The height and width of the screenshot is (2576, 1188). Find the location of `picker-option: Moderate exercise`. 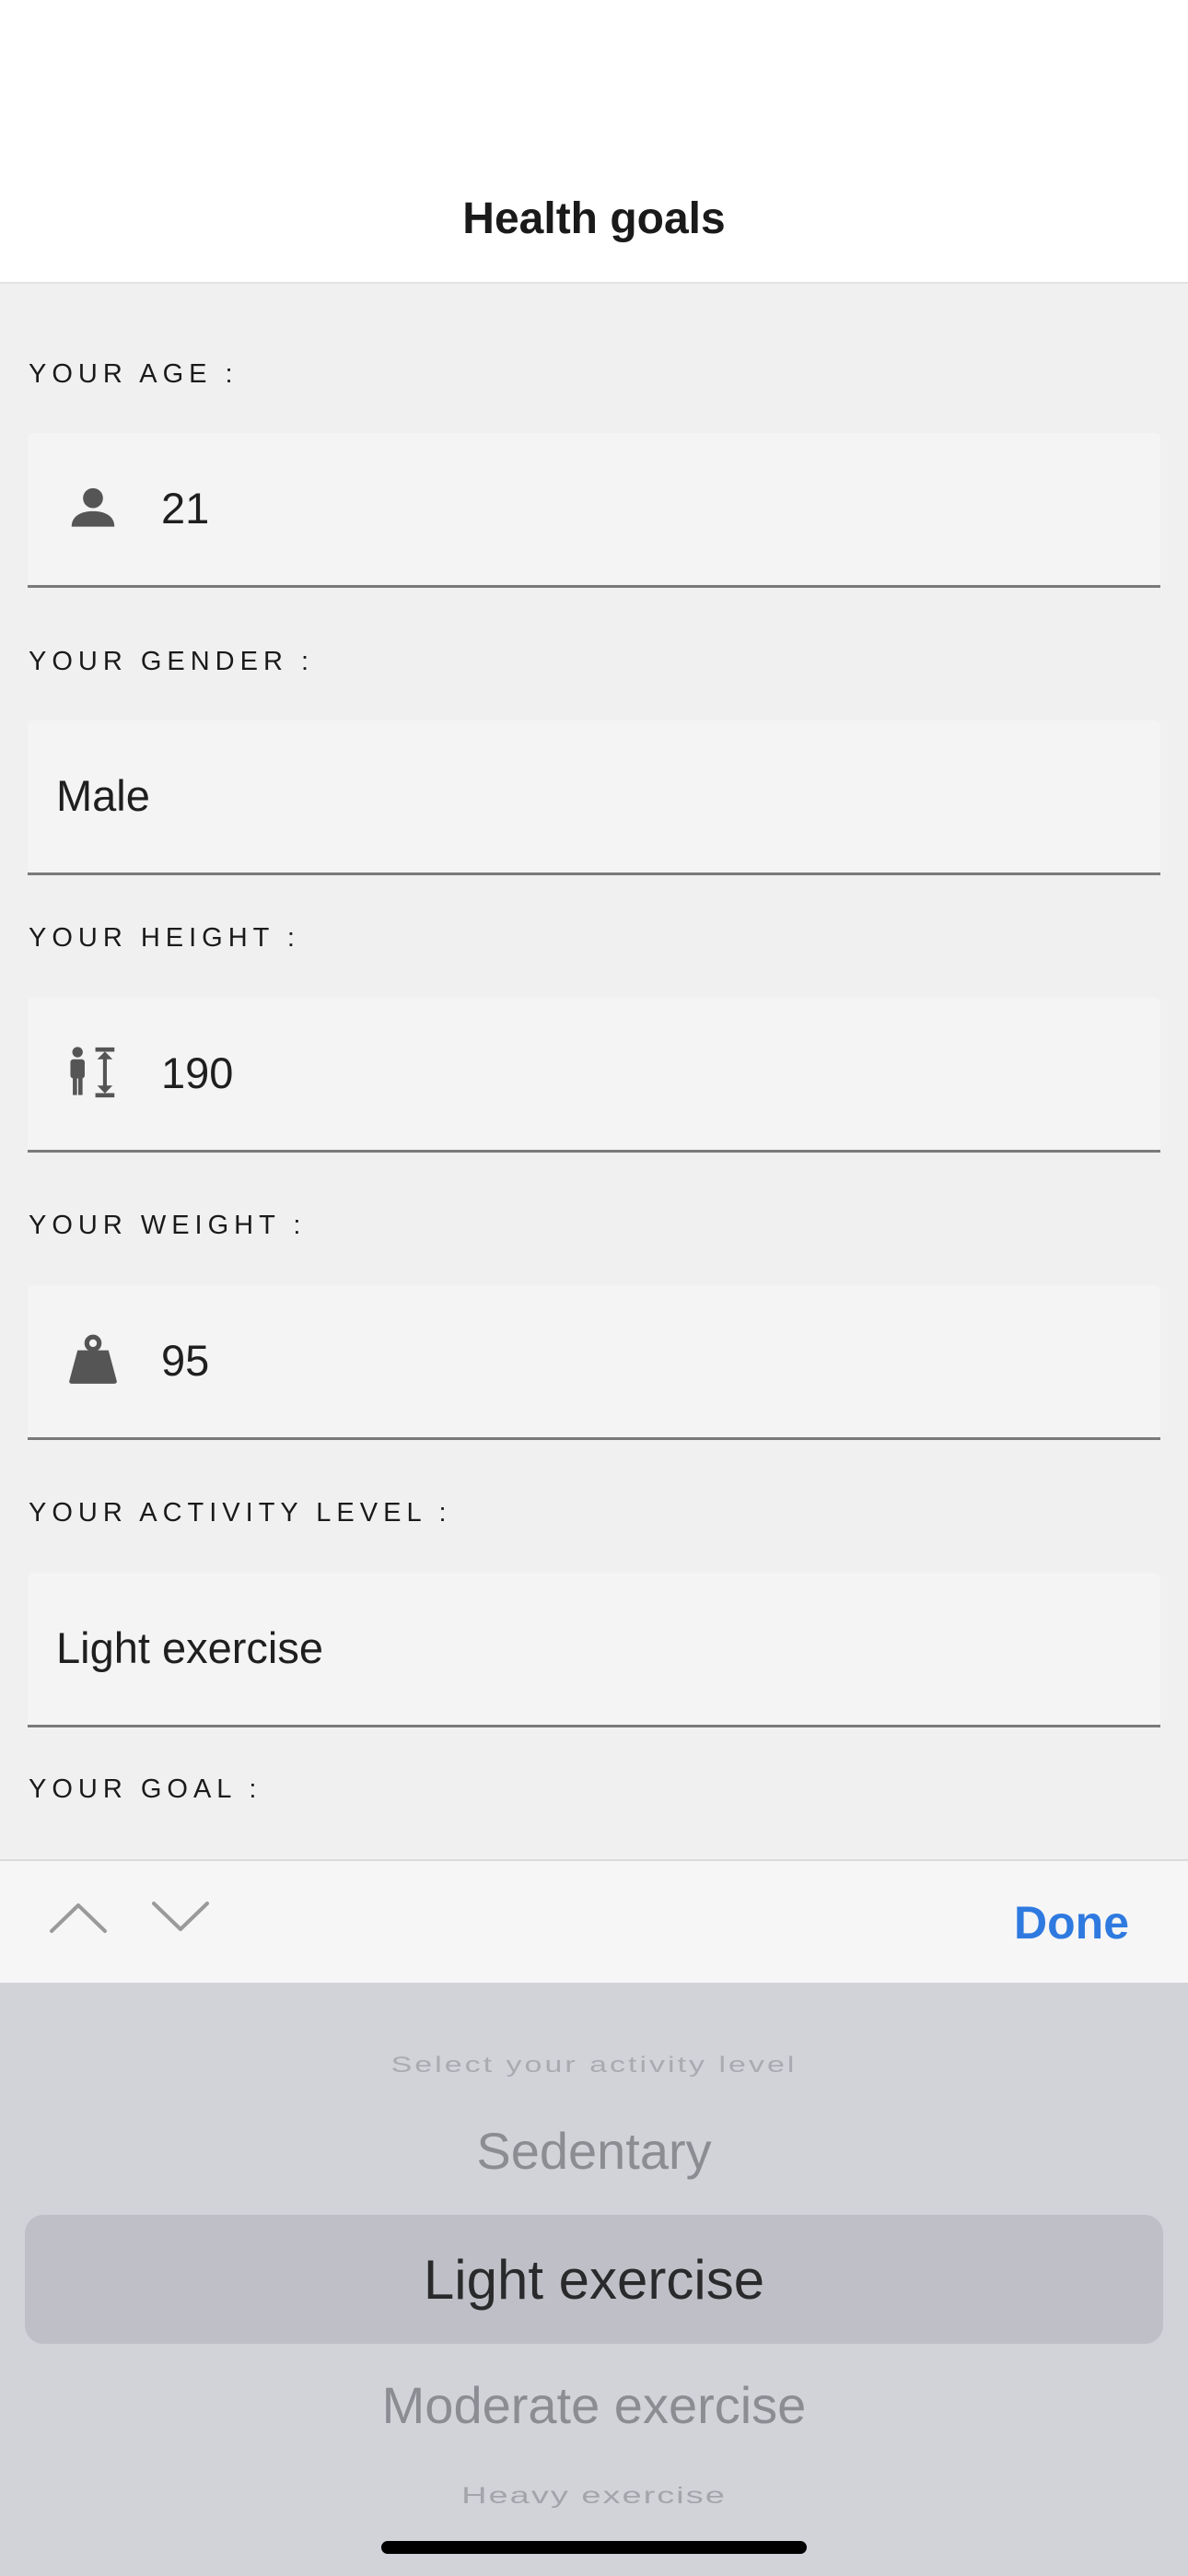

picker-option: Moderate exercise is located at coordinates (594, 2405).